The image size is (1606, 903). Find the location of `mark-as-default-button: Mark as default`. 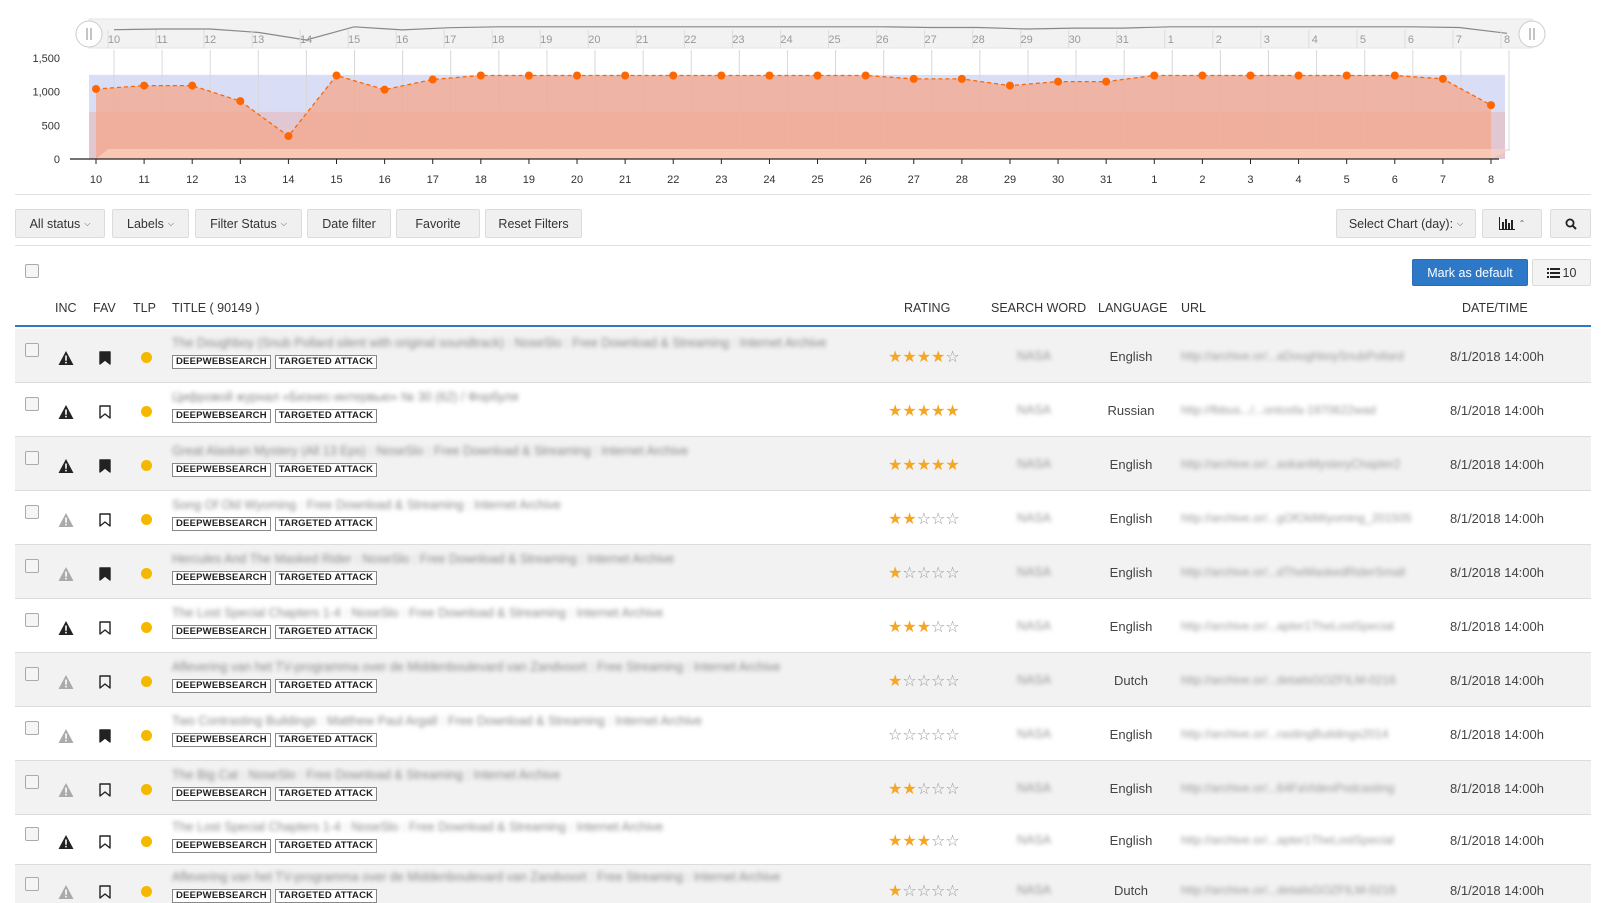

mark-as-default-button: Mark as default is located at coordinates (1470, 272).